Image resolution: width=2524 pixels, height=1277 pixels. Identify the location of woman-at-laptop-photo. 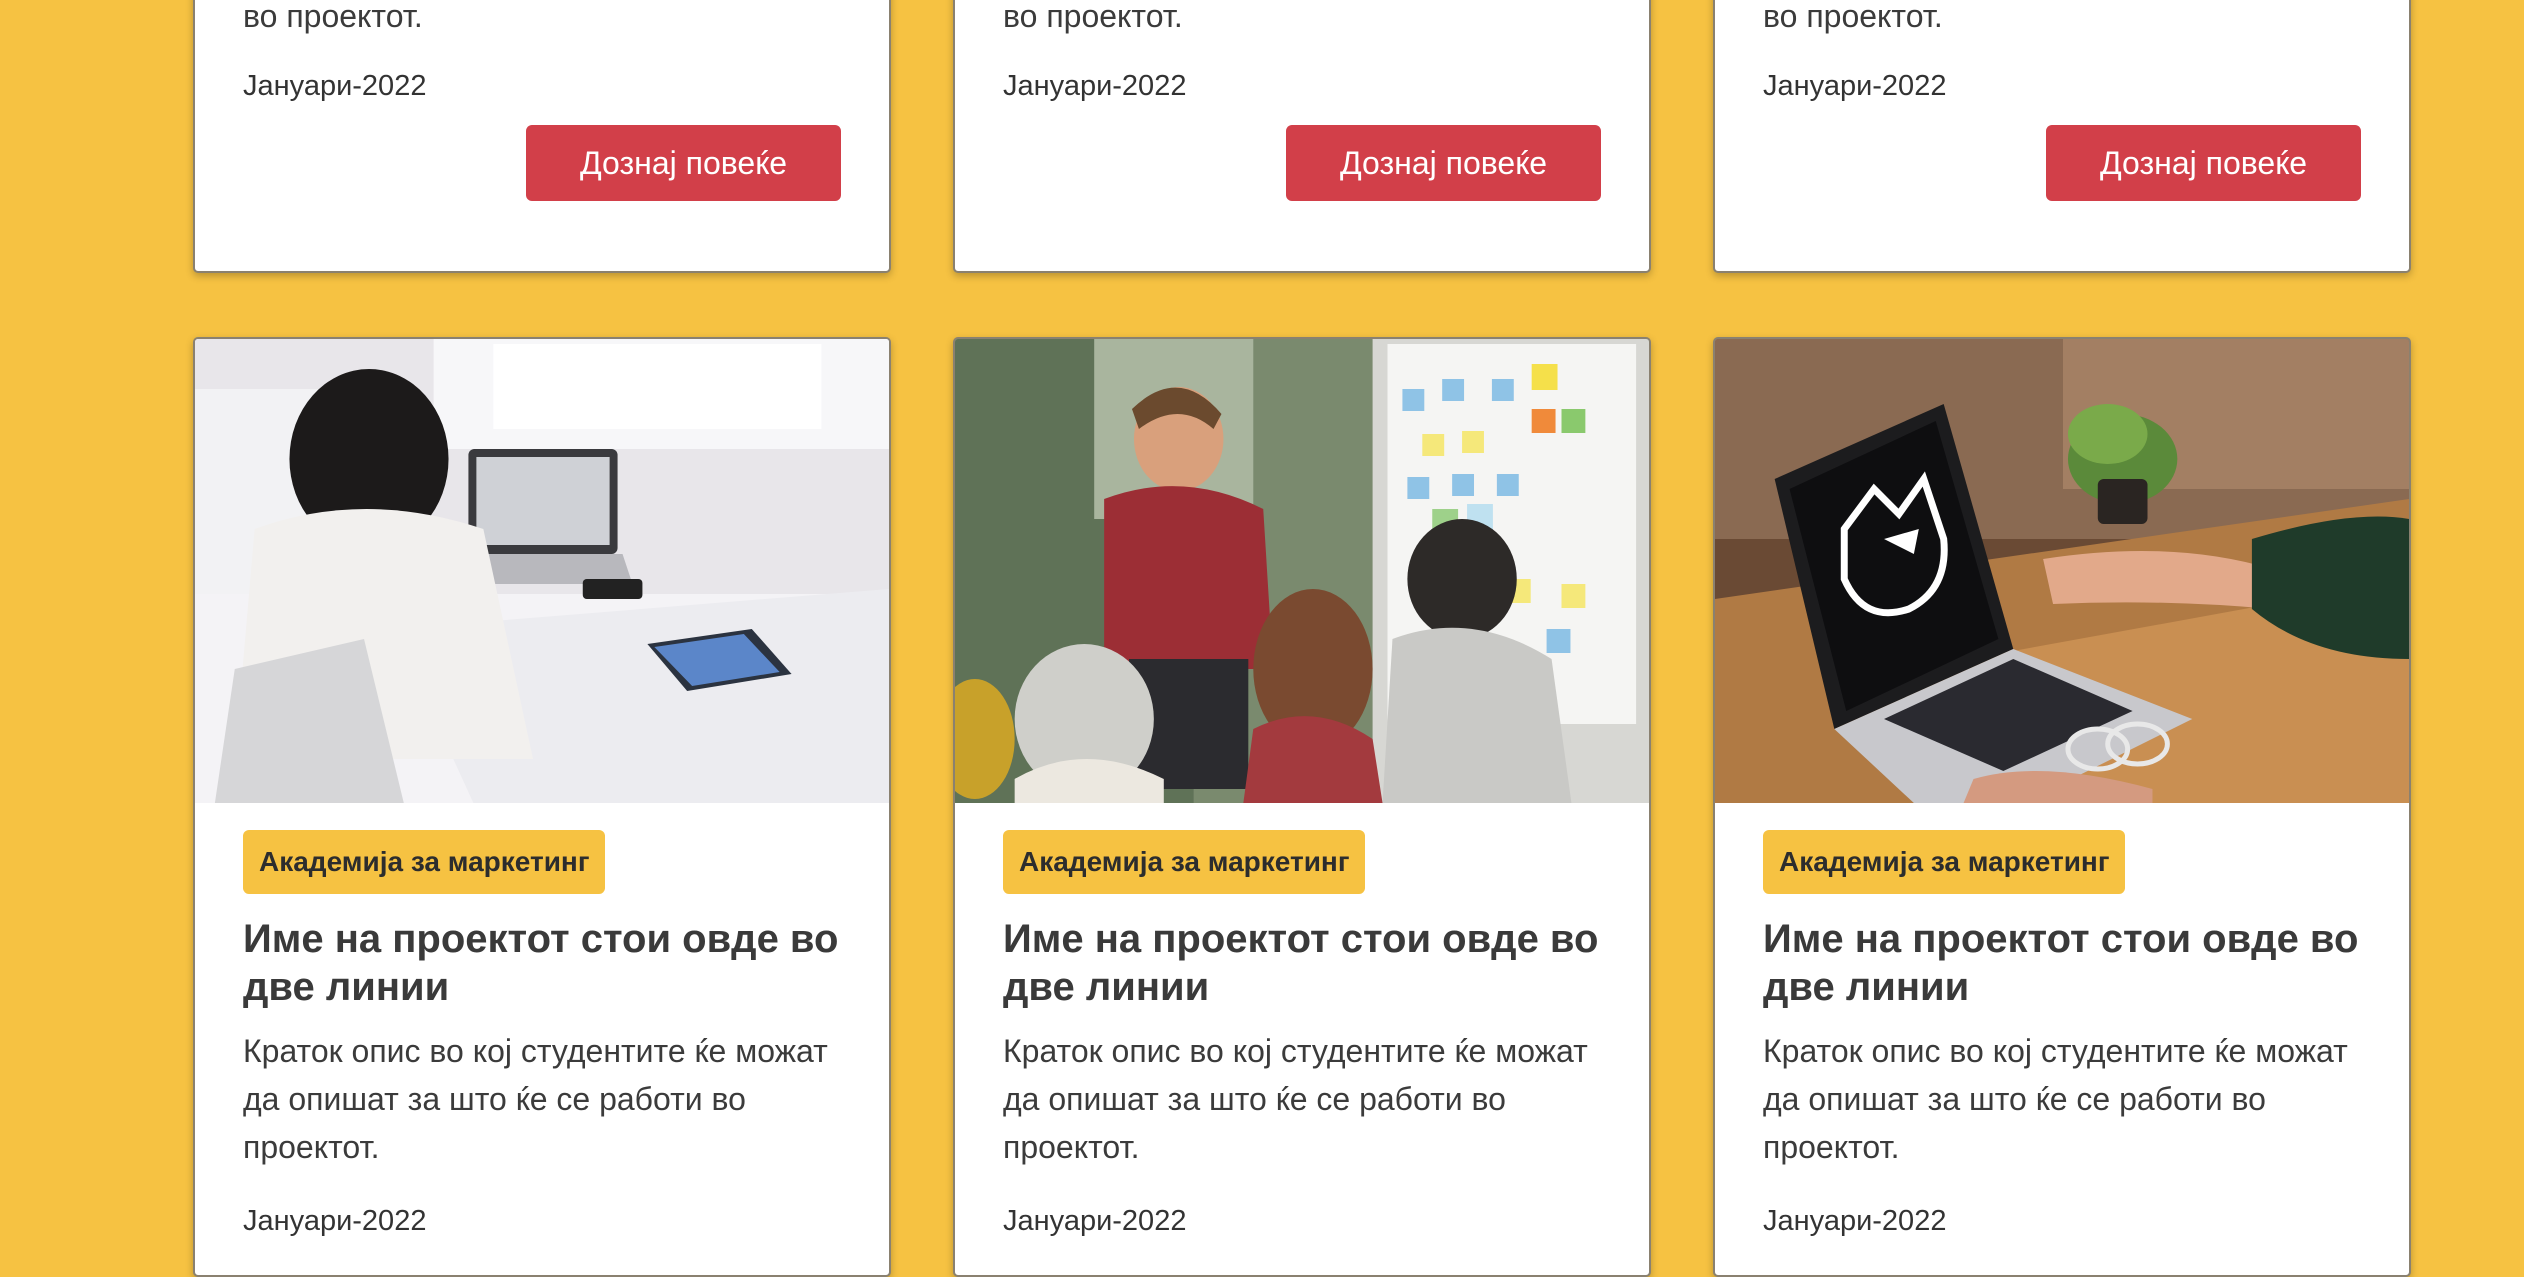
(542, 571).